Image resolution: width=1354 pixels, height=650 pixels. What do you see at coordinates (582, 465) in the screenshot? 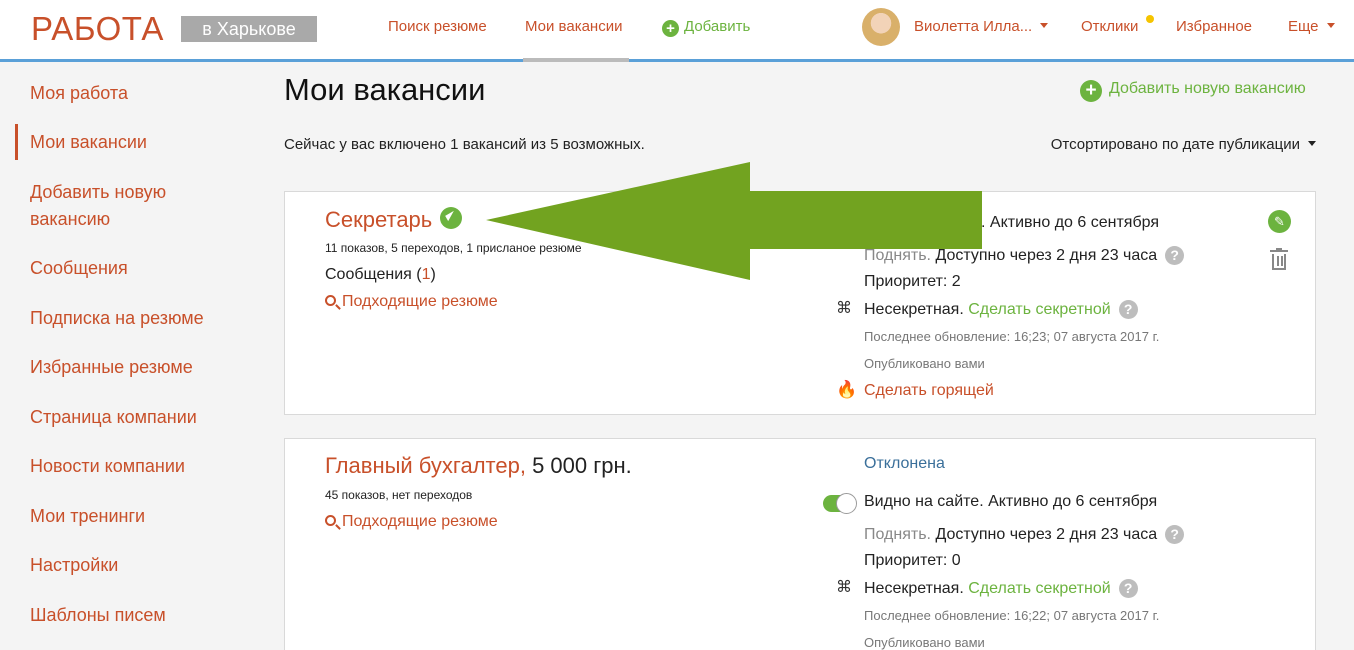
I see `vacancy-salary: 5 000 грн.` at bounding box center [582, 465].